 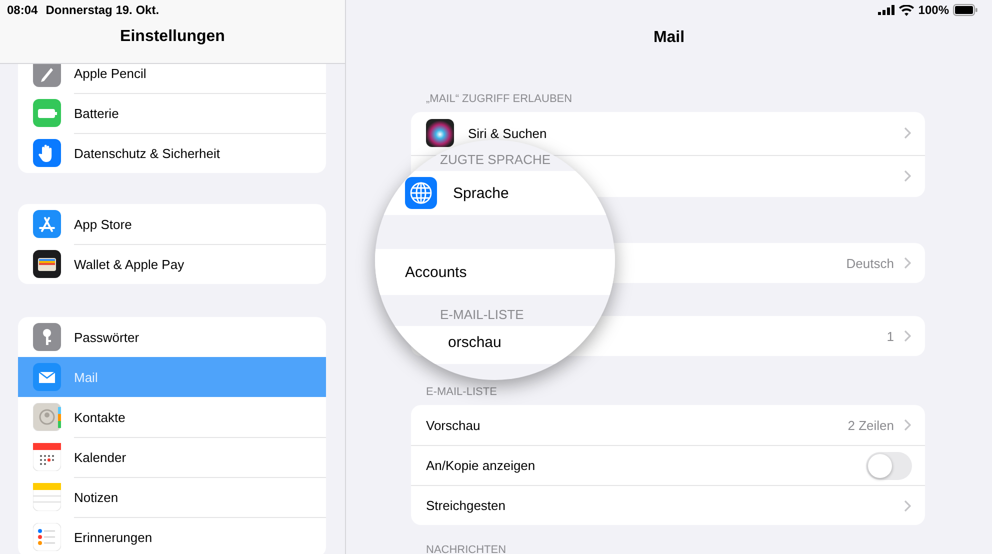 I want to click on sidebar-item: Apple Pencil, so click(x=172, y=78).